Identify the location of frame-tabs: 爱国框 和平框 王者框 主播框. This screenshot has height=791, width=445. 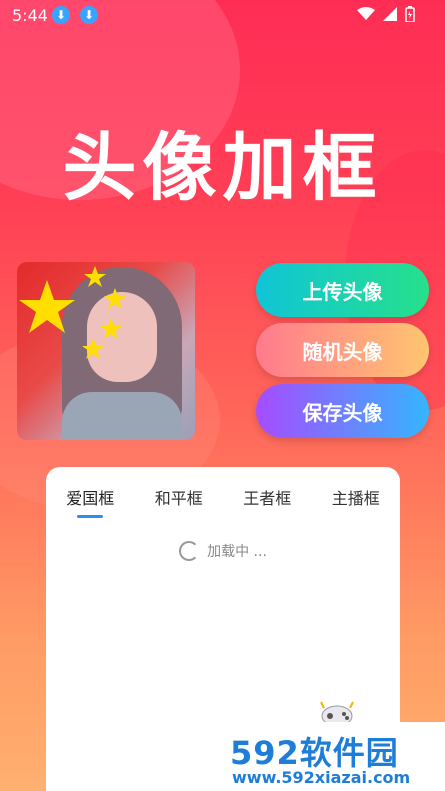
(223, 501).